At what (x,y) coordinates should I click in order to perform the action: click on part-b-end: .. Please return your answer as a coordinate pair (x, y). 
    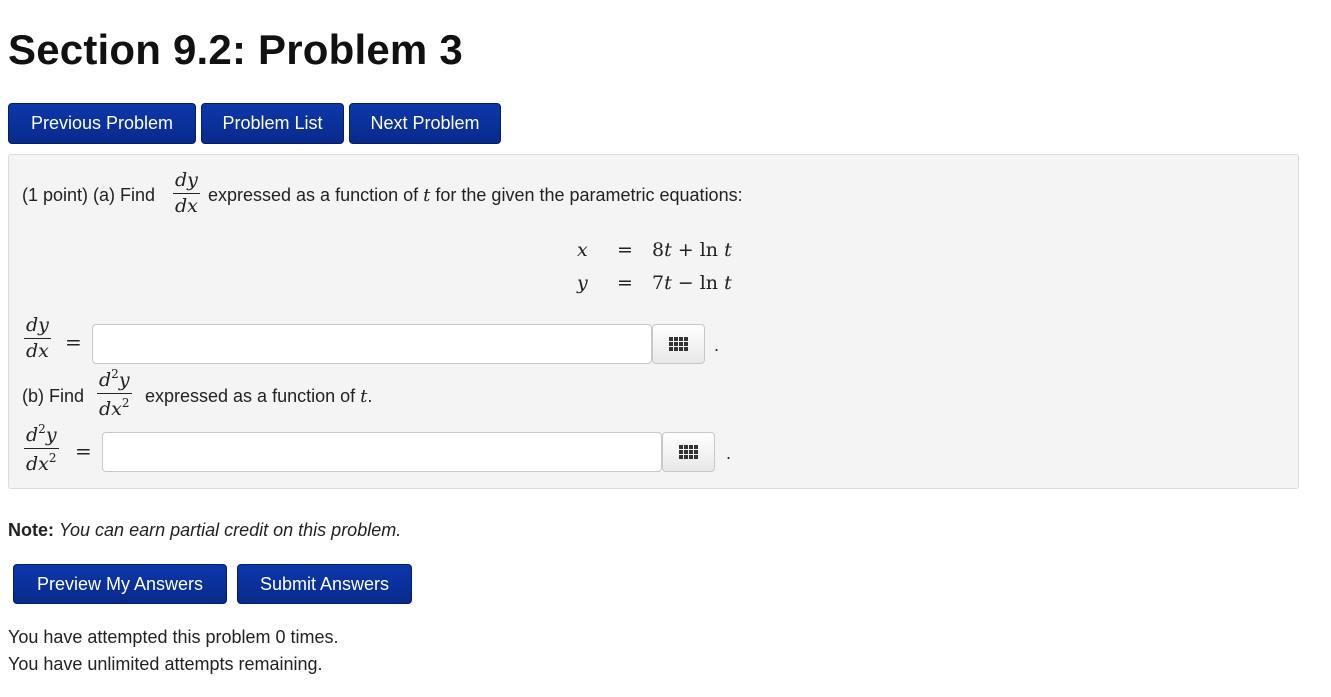
    Looking at the image, I should click on (370, 396).